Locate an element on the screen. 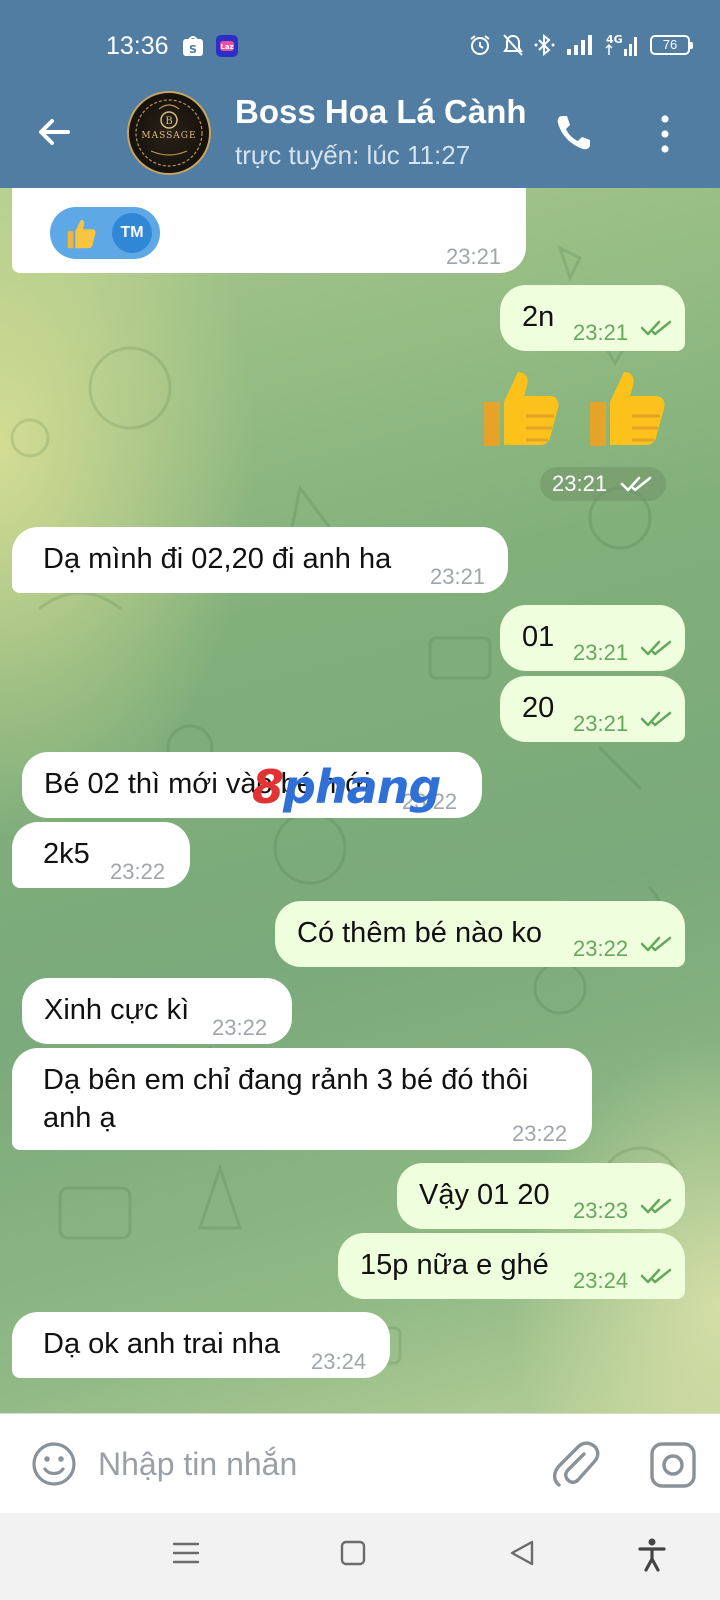 Image resolution: width=720 pixels, height=1600 pixels. message-outgoing: Vậy 01 20 23:23 is located at coordinates (541, 1196).